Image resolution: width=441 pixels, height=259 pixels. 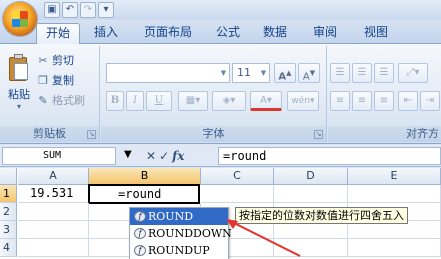 What do you see at coordinates (19, 68) in the screenshot?
I see `paste-icon` at bounding box center [19, 68].